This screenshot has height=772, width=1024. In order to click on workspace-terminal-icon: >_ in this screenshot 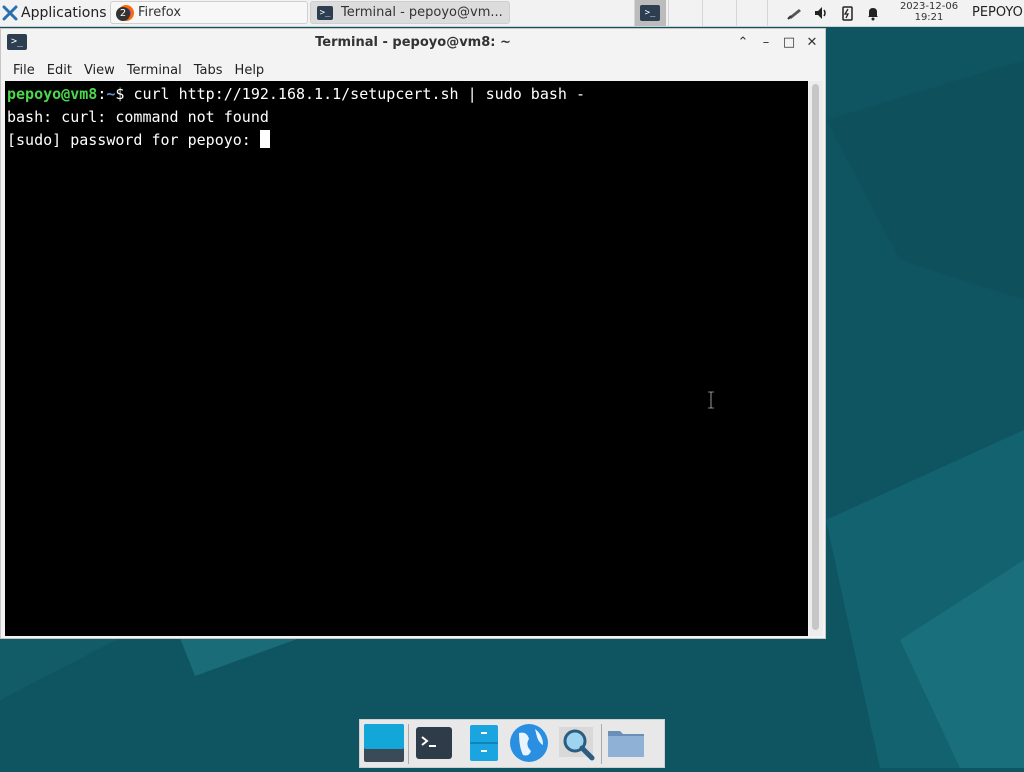, I will do `click(650, 13)`.